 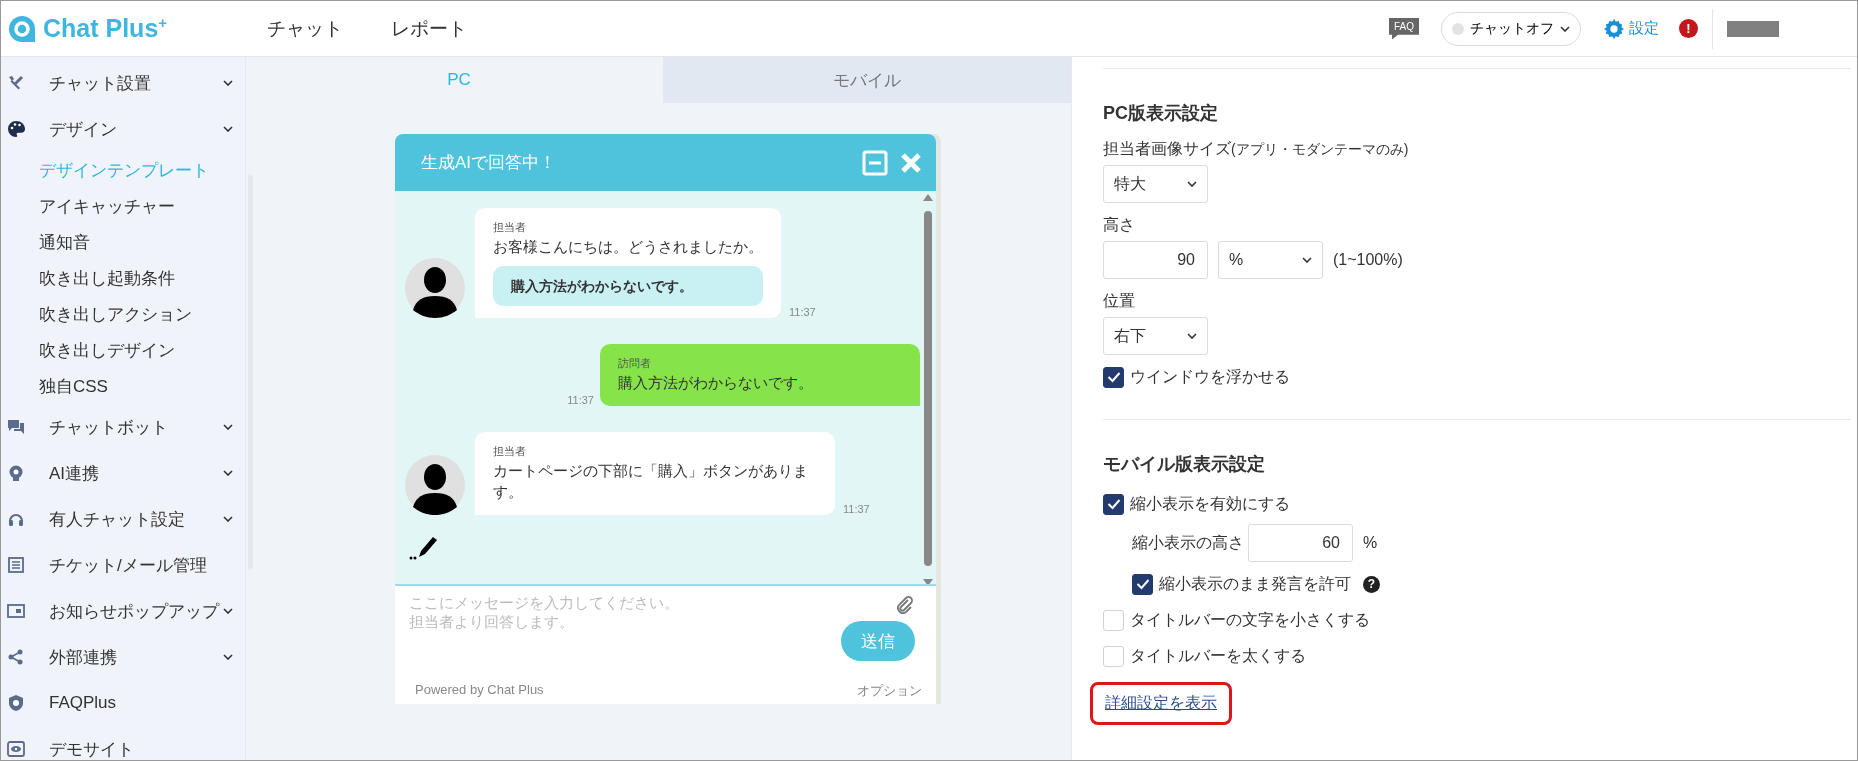 What do you see at coordinates (1210, 503) in the screenshot?
I see `checkbox-label: 縮小表示を有効にする` at bounding box center [1210, 503].